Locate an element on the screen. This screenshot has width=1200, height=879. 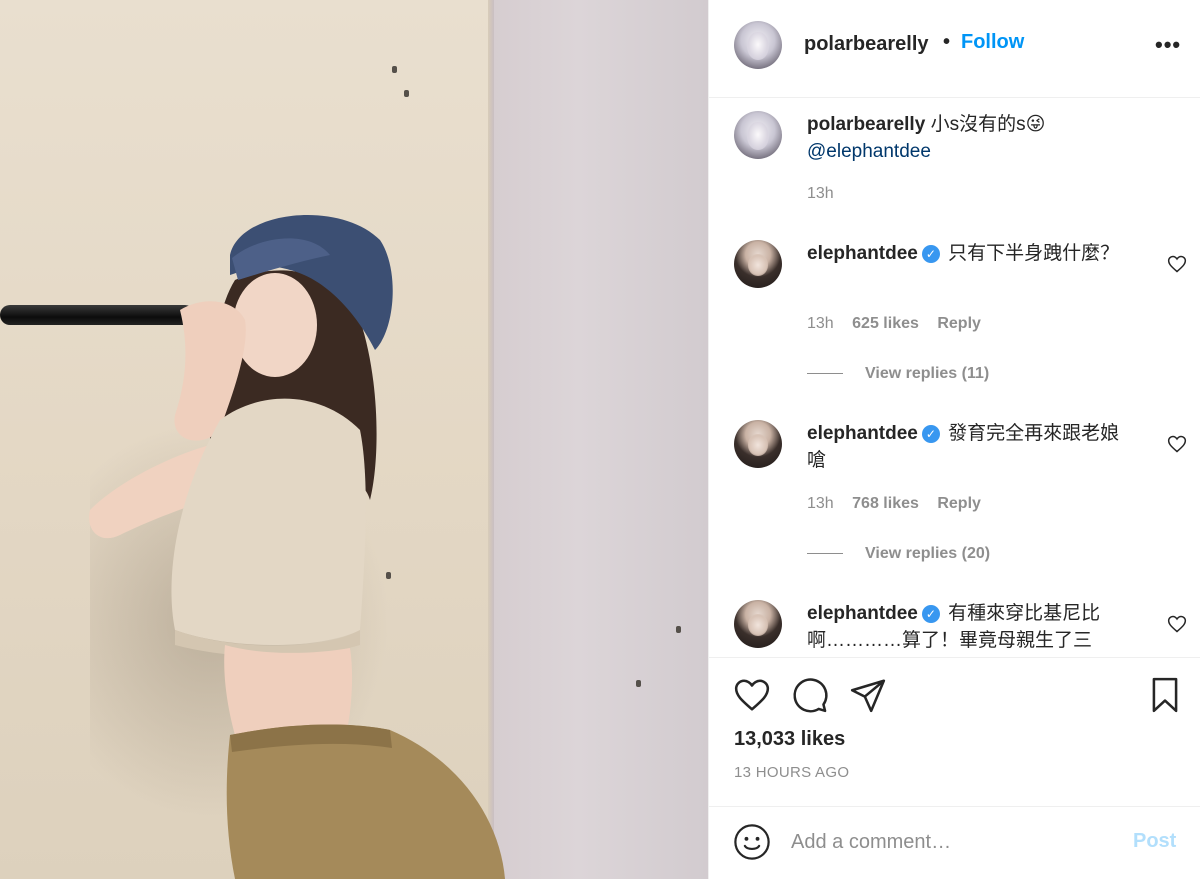
view-replies-label: View replies (11) is located at coordinates (927, 373).